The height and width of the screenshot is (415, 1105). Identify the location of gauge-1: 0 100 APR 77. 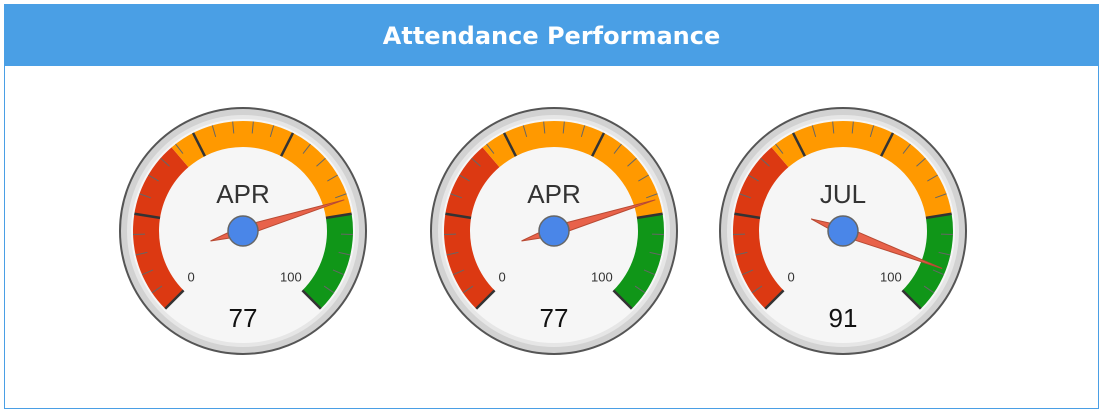
(243, 231).